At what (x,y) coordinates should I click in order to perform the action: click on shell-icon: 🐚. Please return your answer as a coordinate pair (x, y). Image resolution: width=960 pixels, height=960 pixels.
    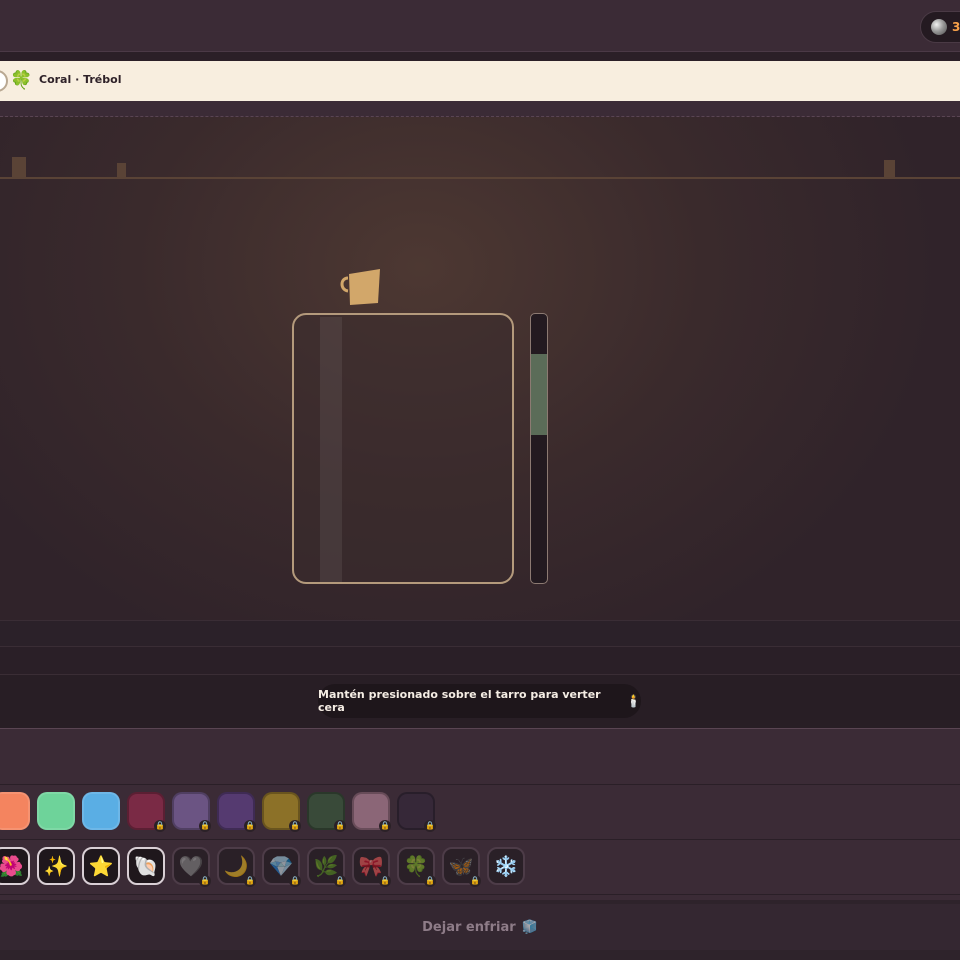
    Looking at the image, I should click on (146, 866).